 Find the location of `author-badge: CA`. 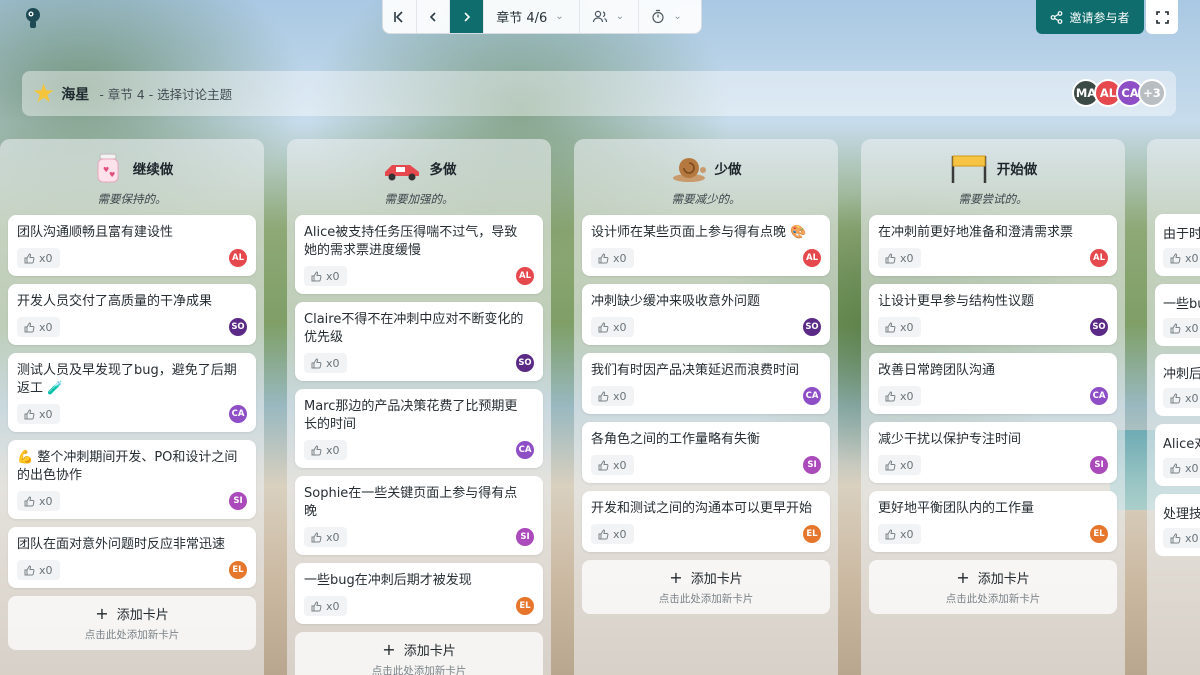

author-badge: CA is located at coordinates (238, 414).